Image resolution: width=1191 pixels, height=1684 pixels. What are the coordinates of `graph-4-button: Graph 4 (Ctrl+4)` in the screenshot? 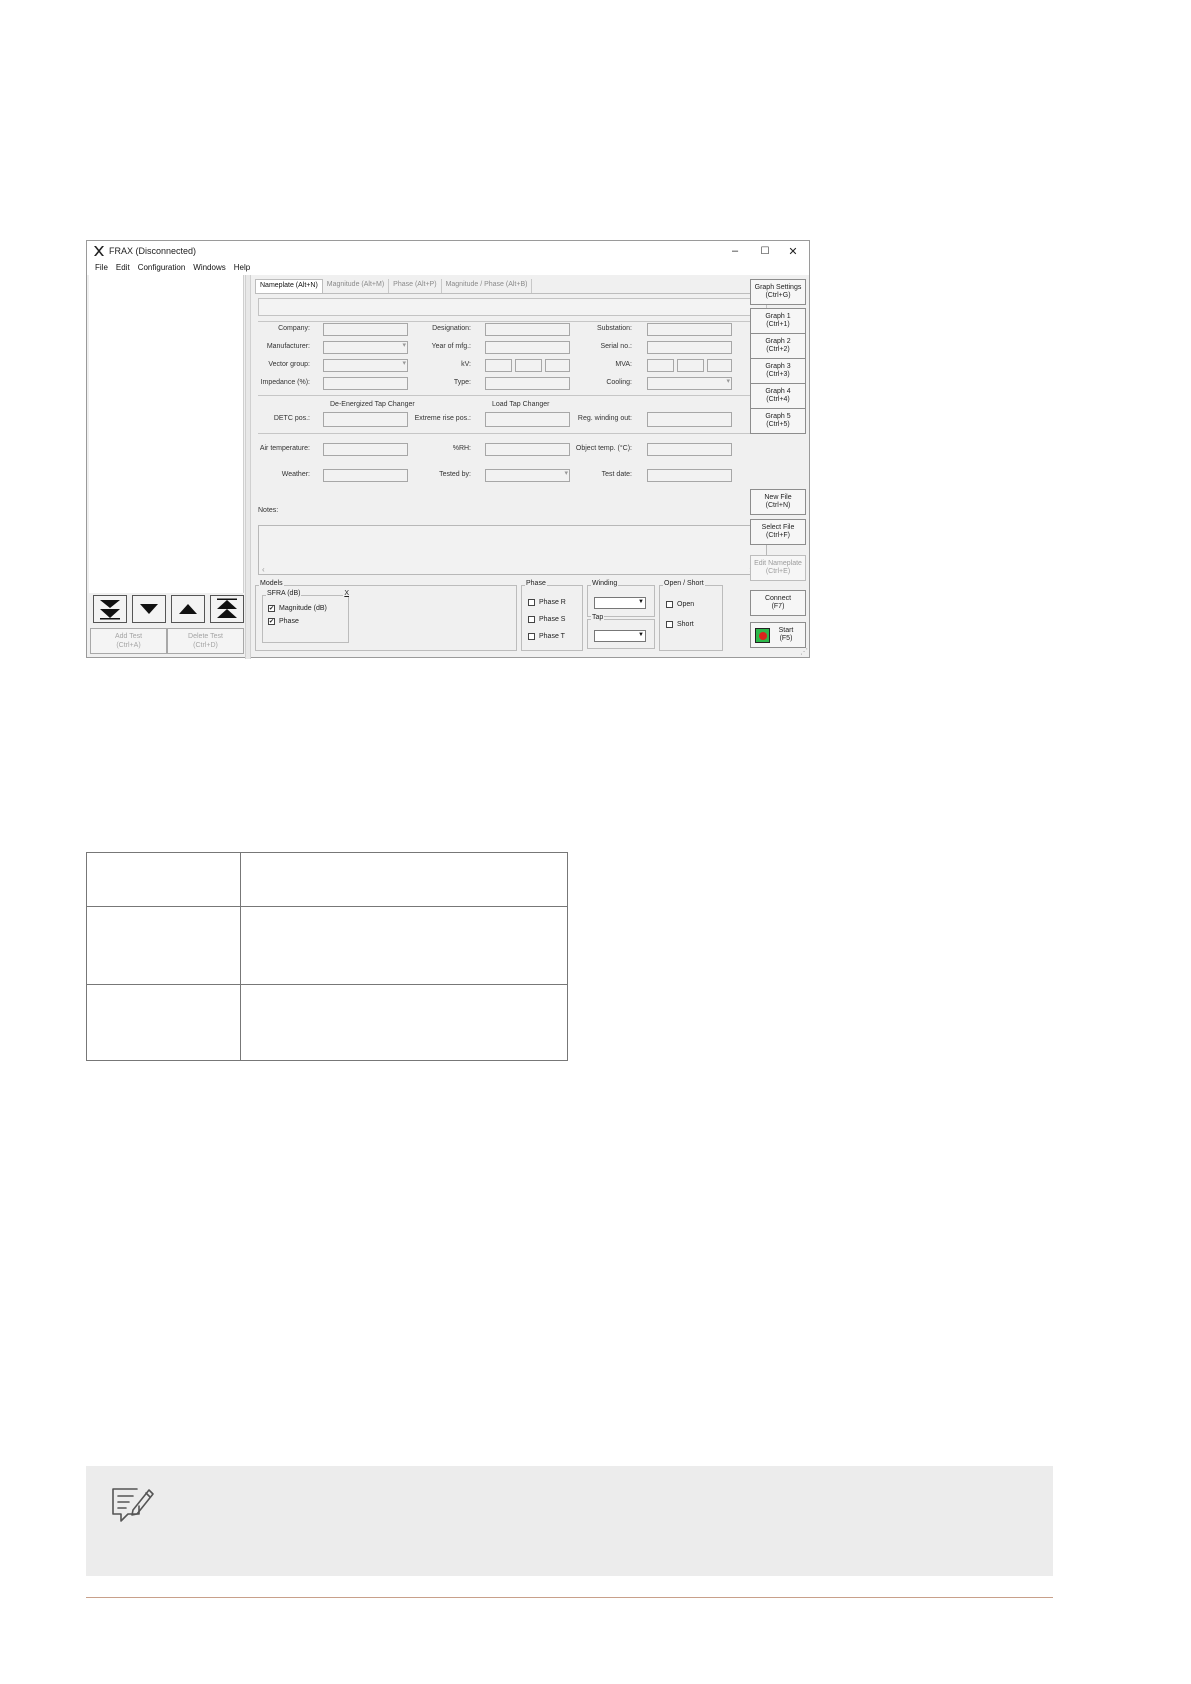 It's located at (778, 396).